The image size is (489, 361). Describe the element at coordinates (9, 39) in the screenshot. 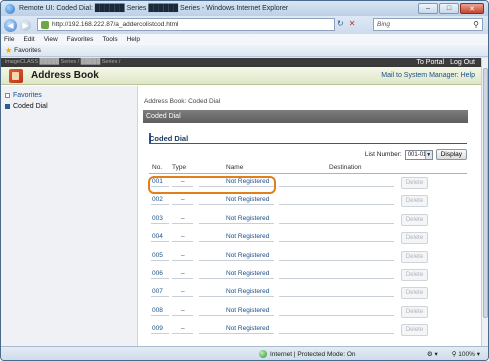

I see `menu-file: File` at that location.